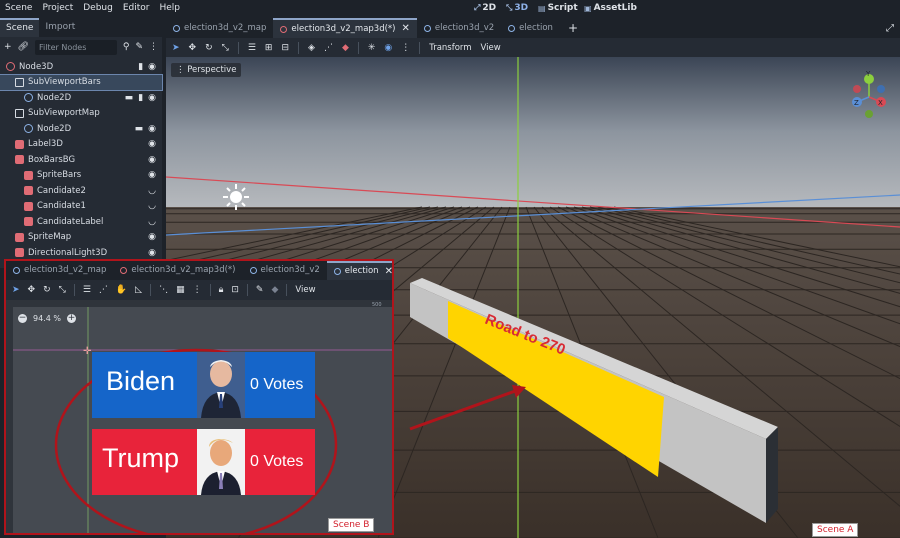 Image resolution: width=900 pixels, height=538 pixels. Describe the element at coordinates (60, 27) in the screenshot. I see `tab-import: Import` at that location.